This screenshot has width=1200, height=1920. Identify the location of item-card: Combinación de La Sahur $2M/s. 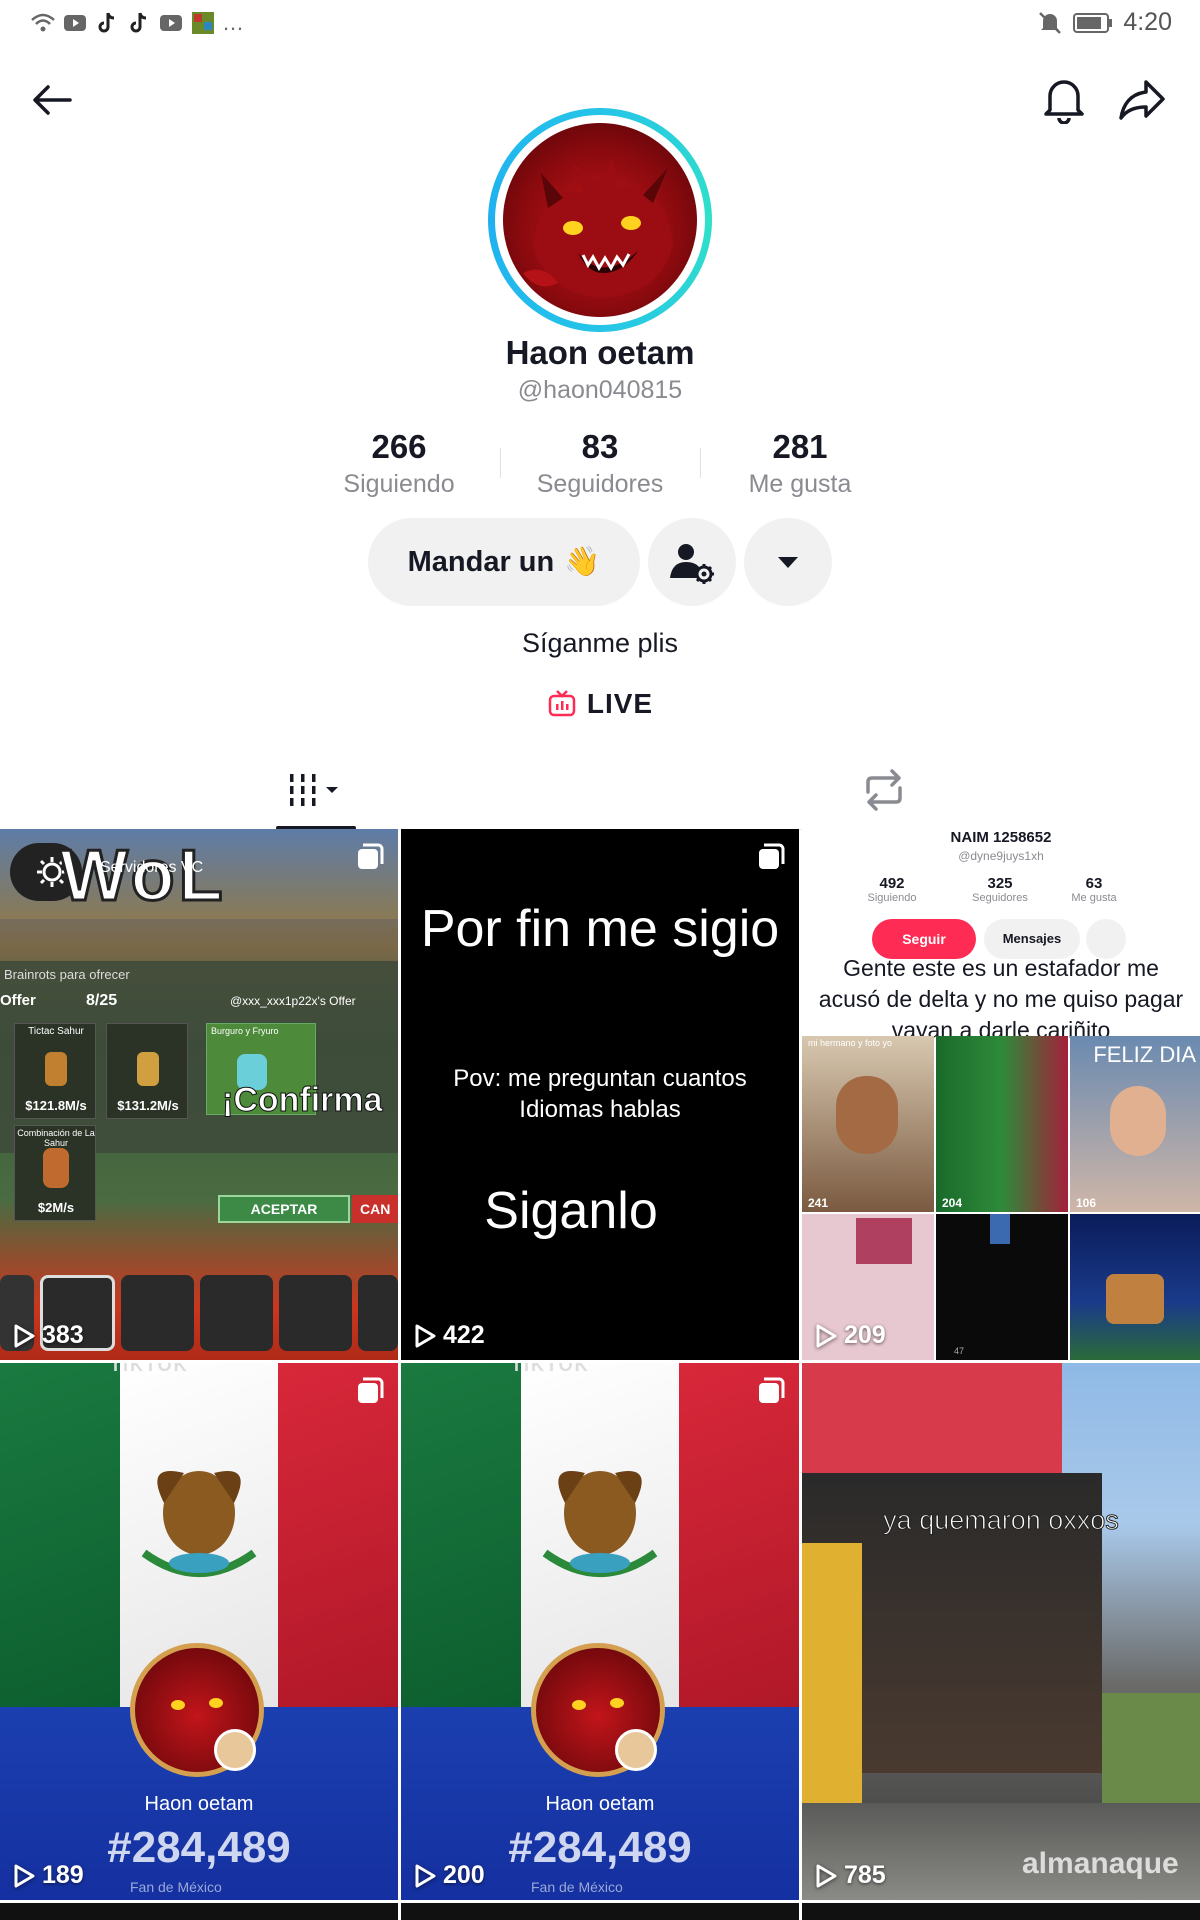
(55, 1173).